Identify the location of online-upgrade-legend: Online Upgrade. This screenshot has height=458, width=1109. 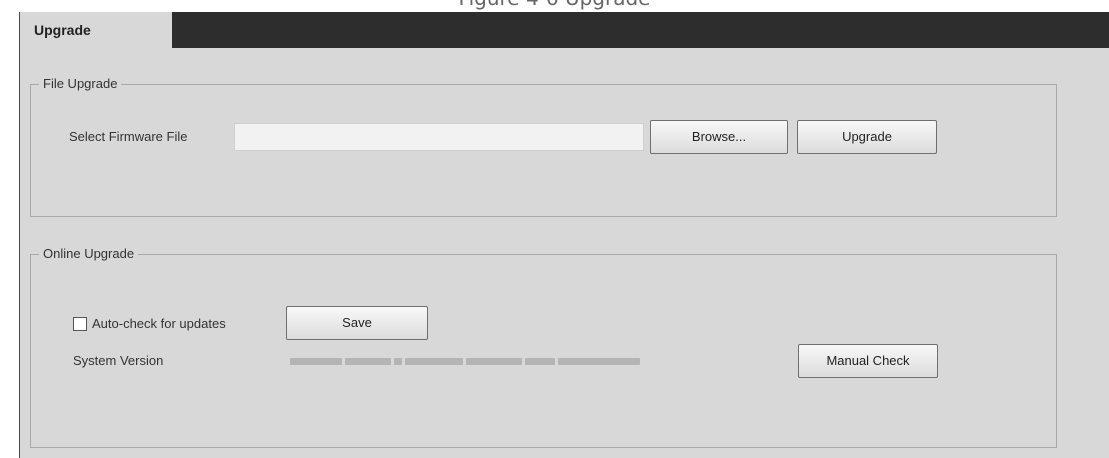
(89, 254).